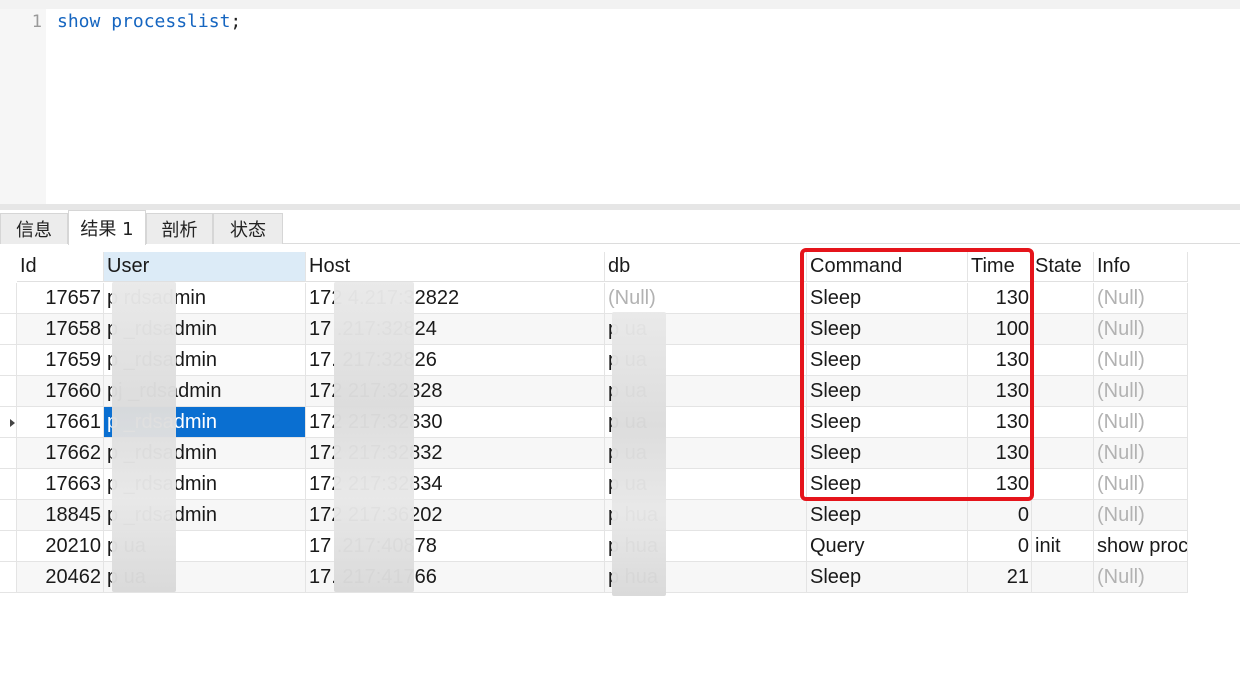  What do you see at coordinates (620, 227) in the screenshot?
I see `result-tabs-bar: 信息 结果 1 剖析 状态` at bounding box center [620, 227].